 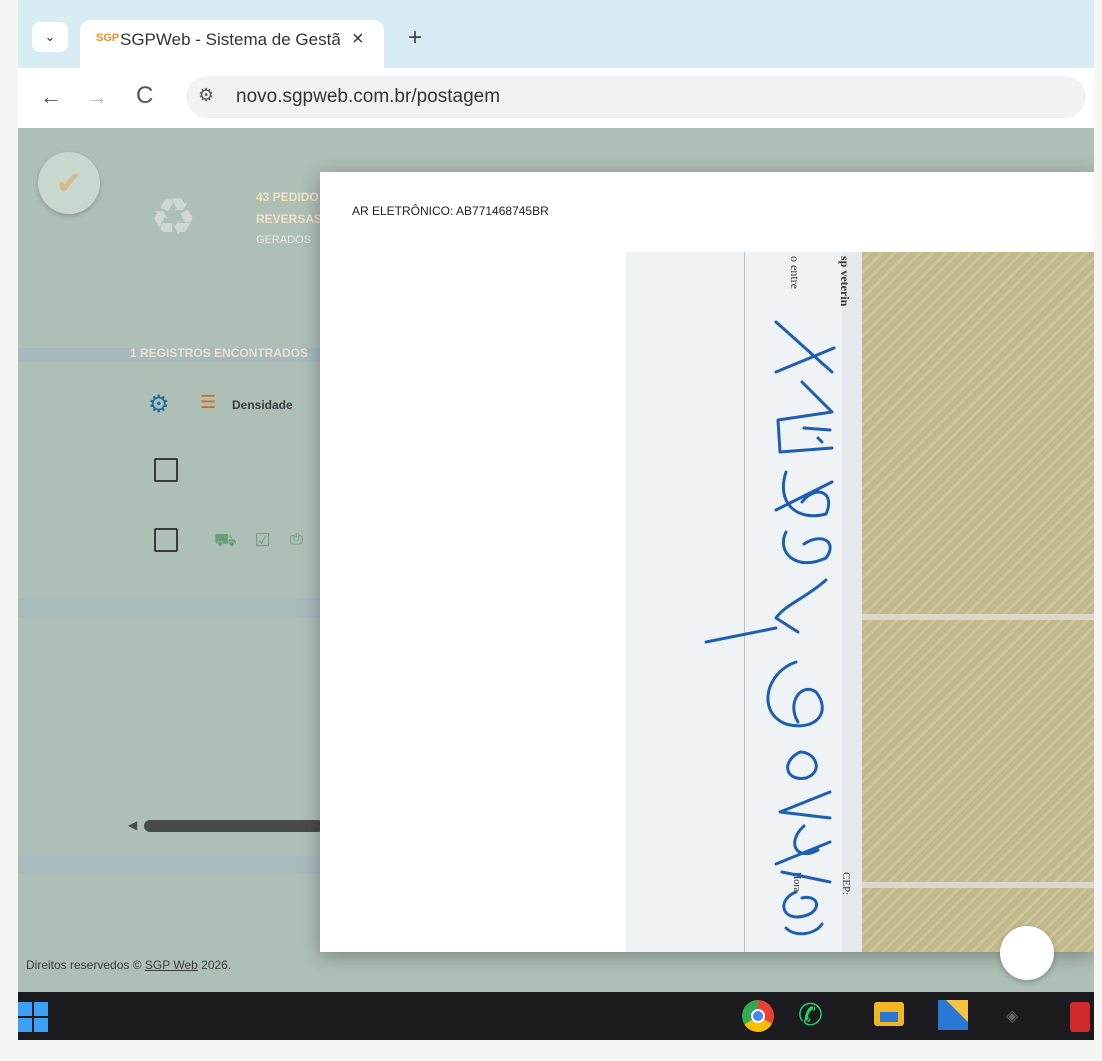 What do you see at coordinates (206, 95) in the screenshot?
I see `site-info-icon: ⚙` at bounding box center [206, 95].